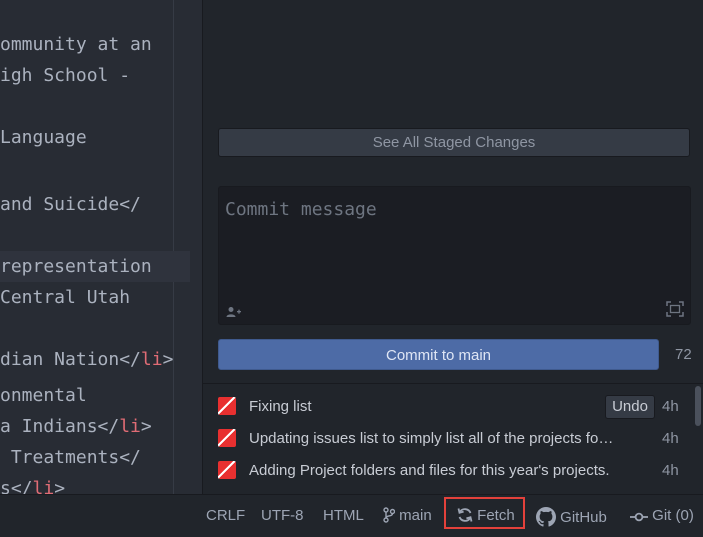 Image resolution: width=703 pixels, height=537 pixels. I want to click on scrollbar, so click(698, 406).